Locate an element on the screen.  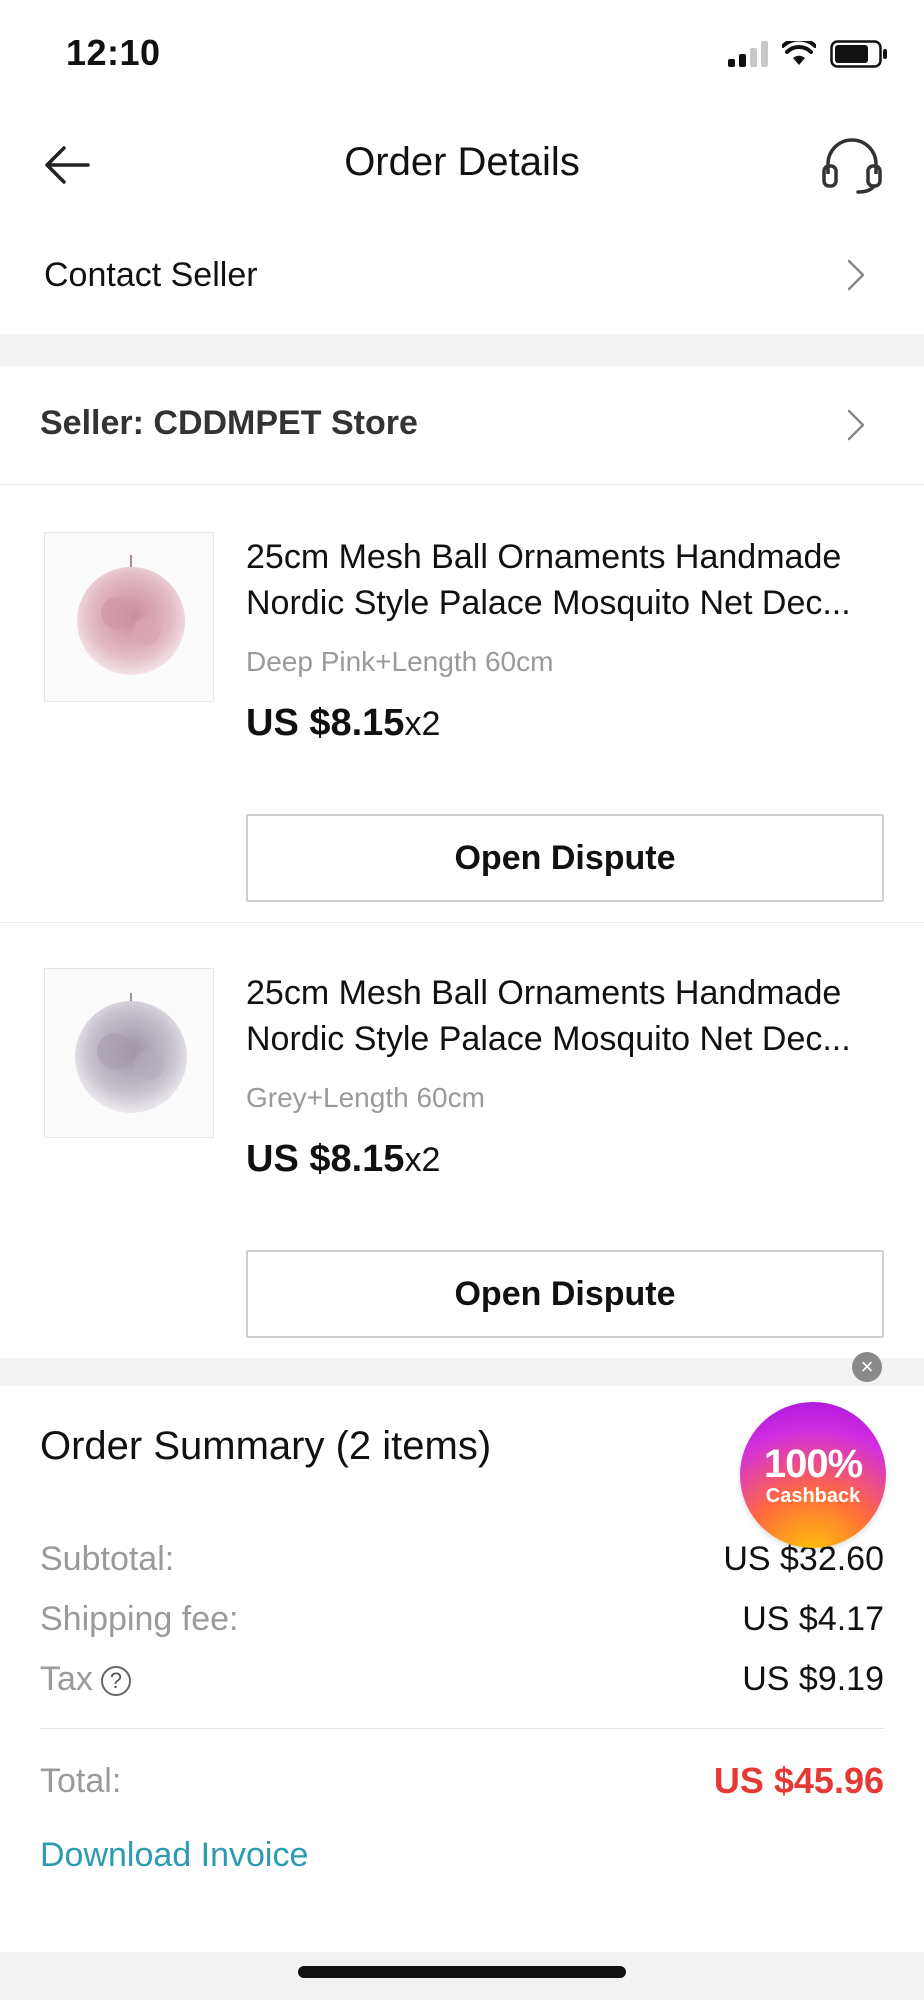
product-variant: Deep Pink+Length 60cm is located at coordinates (400, 661).